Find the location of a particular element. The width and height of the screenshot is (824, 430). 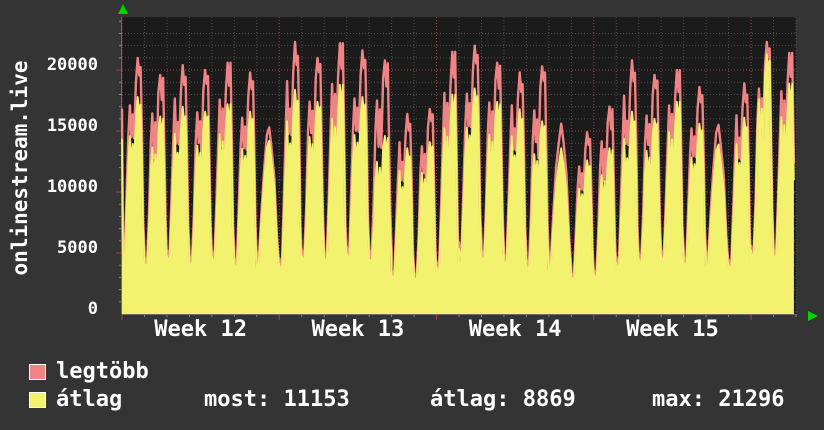

y-axis-label: 15000 is located at coordinates (72, 126).